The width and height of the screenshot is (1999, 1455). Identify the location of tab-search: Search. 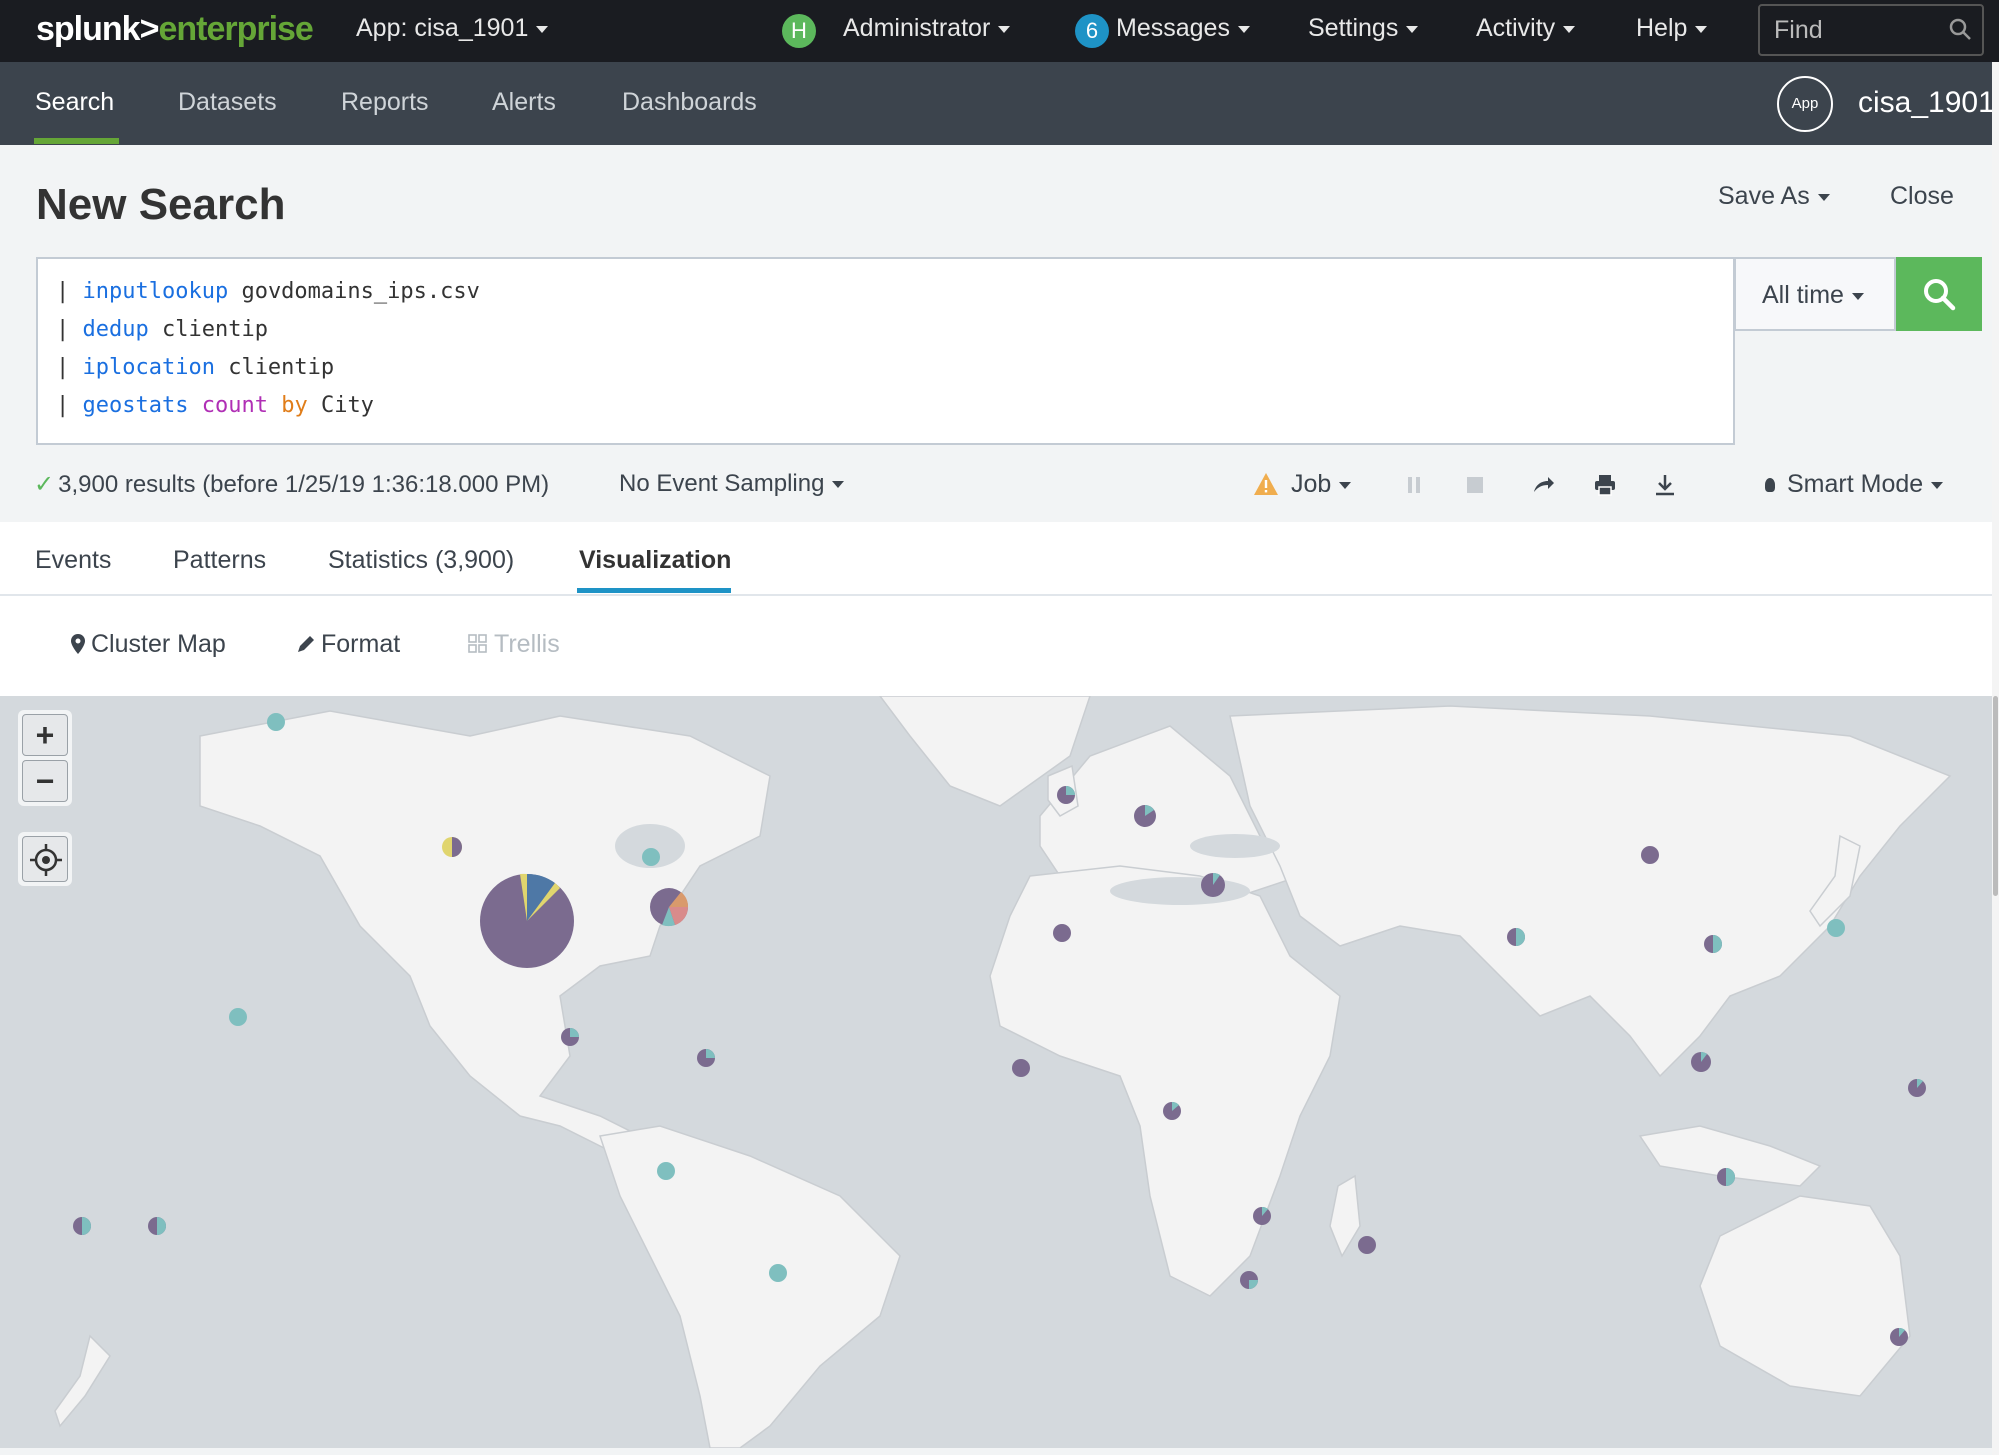
(74, 102).